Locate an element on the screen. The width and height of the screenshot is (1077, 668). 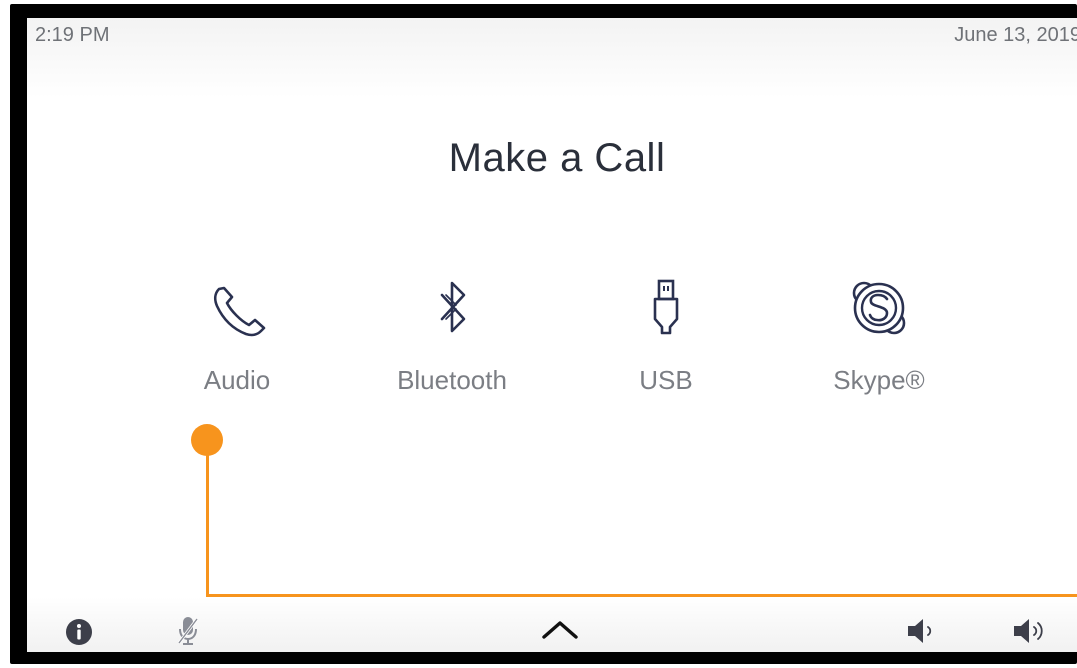
page-title: Make a Call is located at coordinates (557, 158).